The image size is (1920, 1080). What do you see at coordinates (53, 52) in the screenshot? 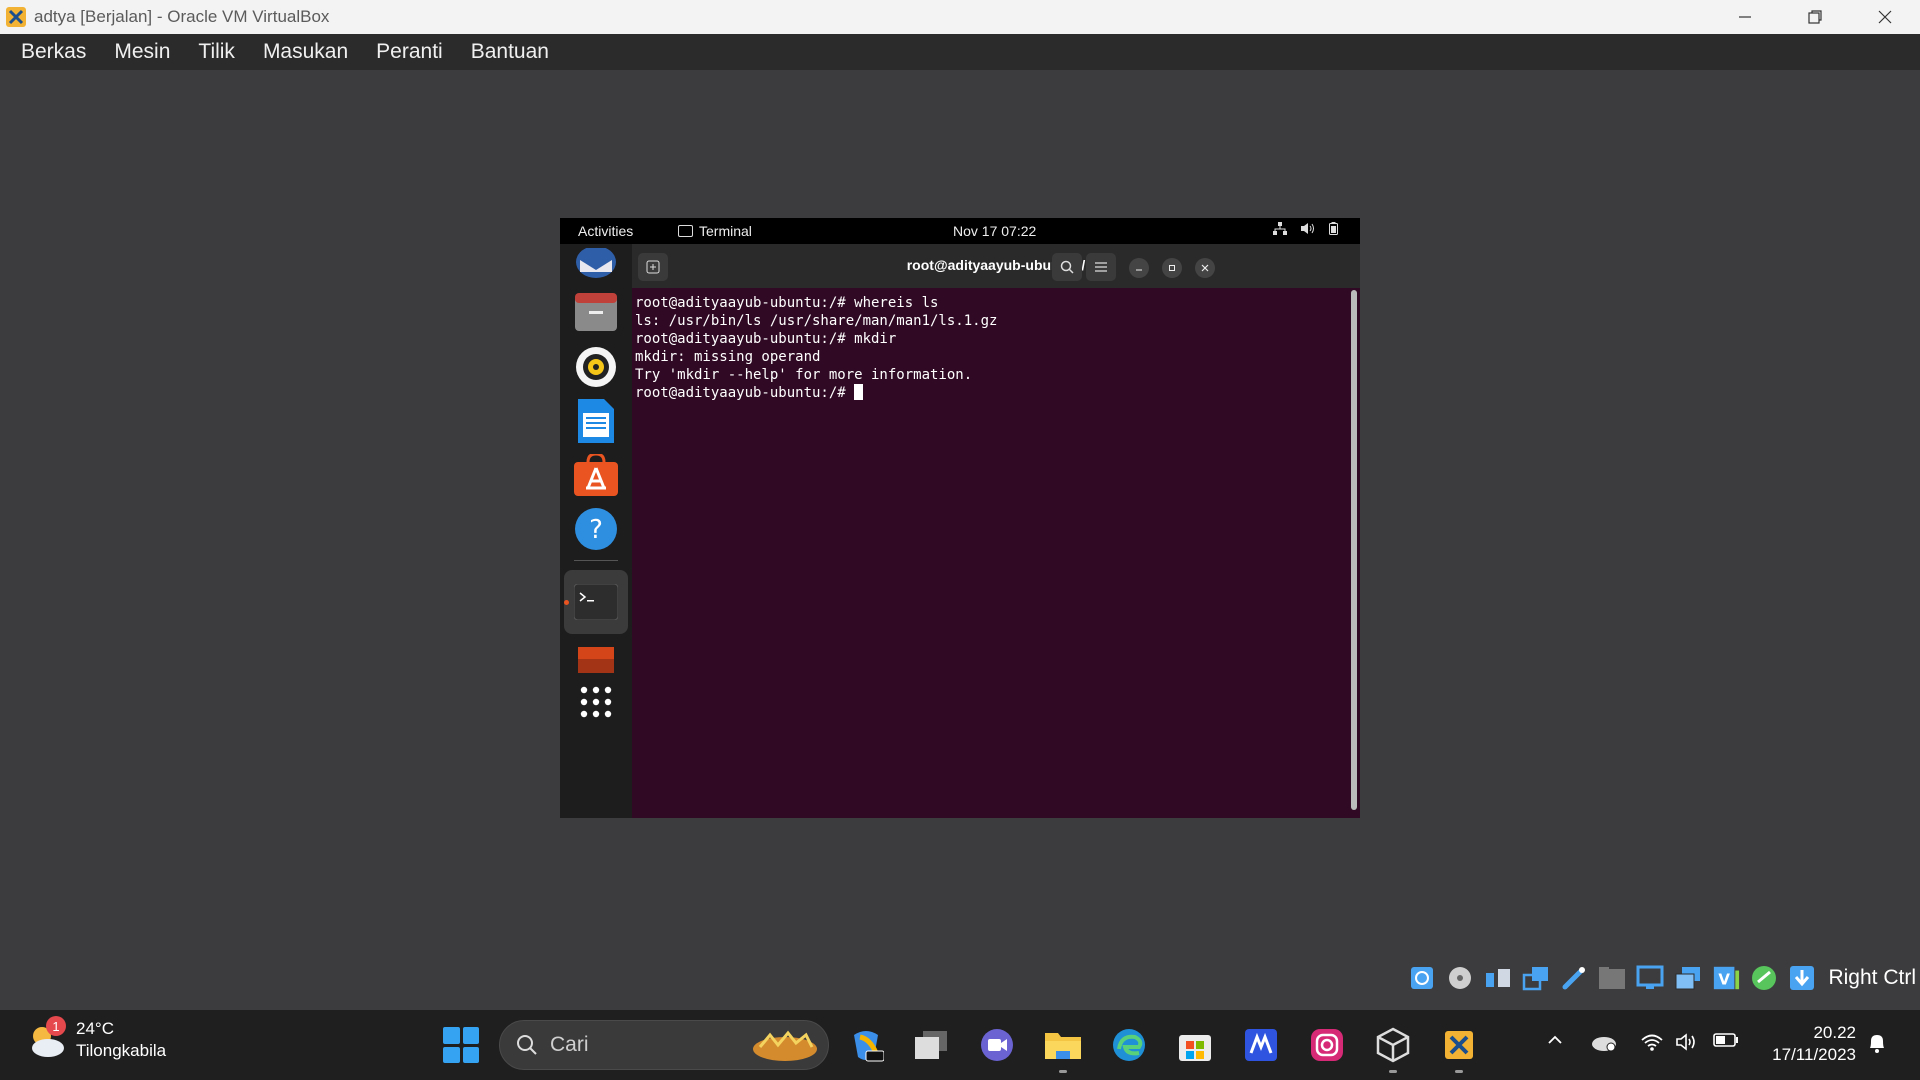
I see `menu-berkas: Berkas` at bounding box center [53, 52].